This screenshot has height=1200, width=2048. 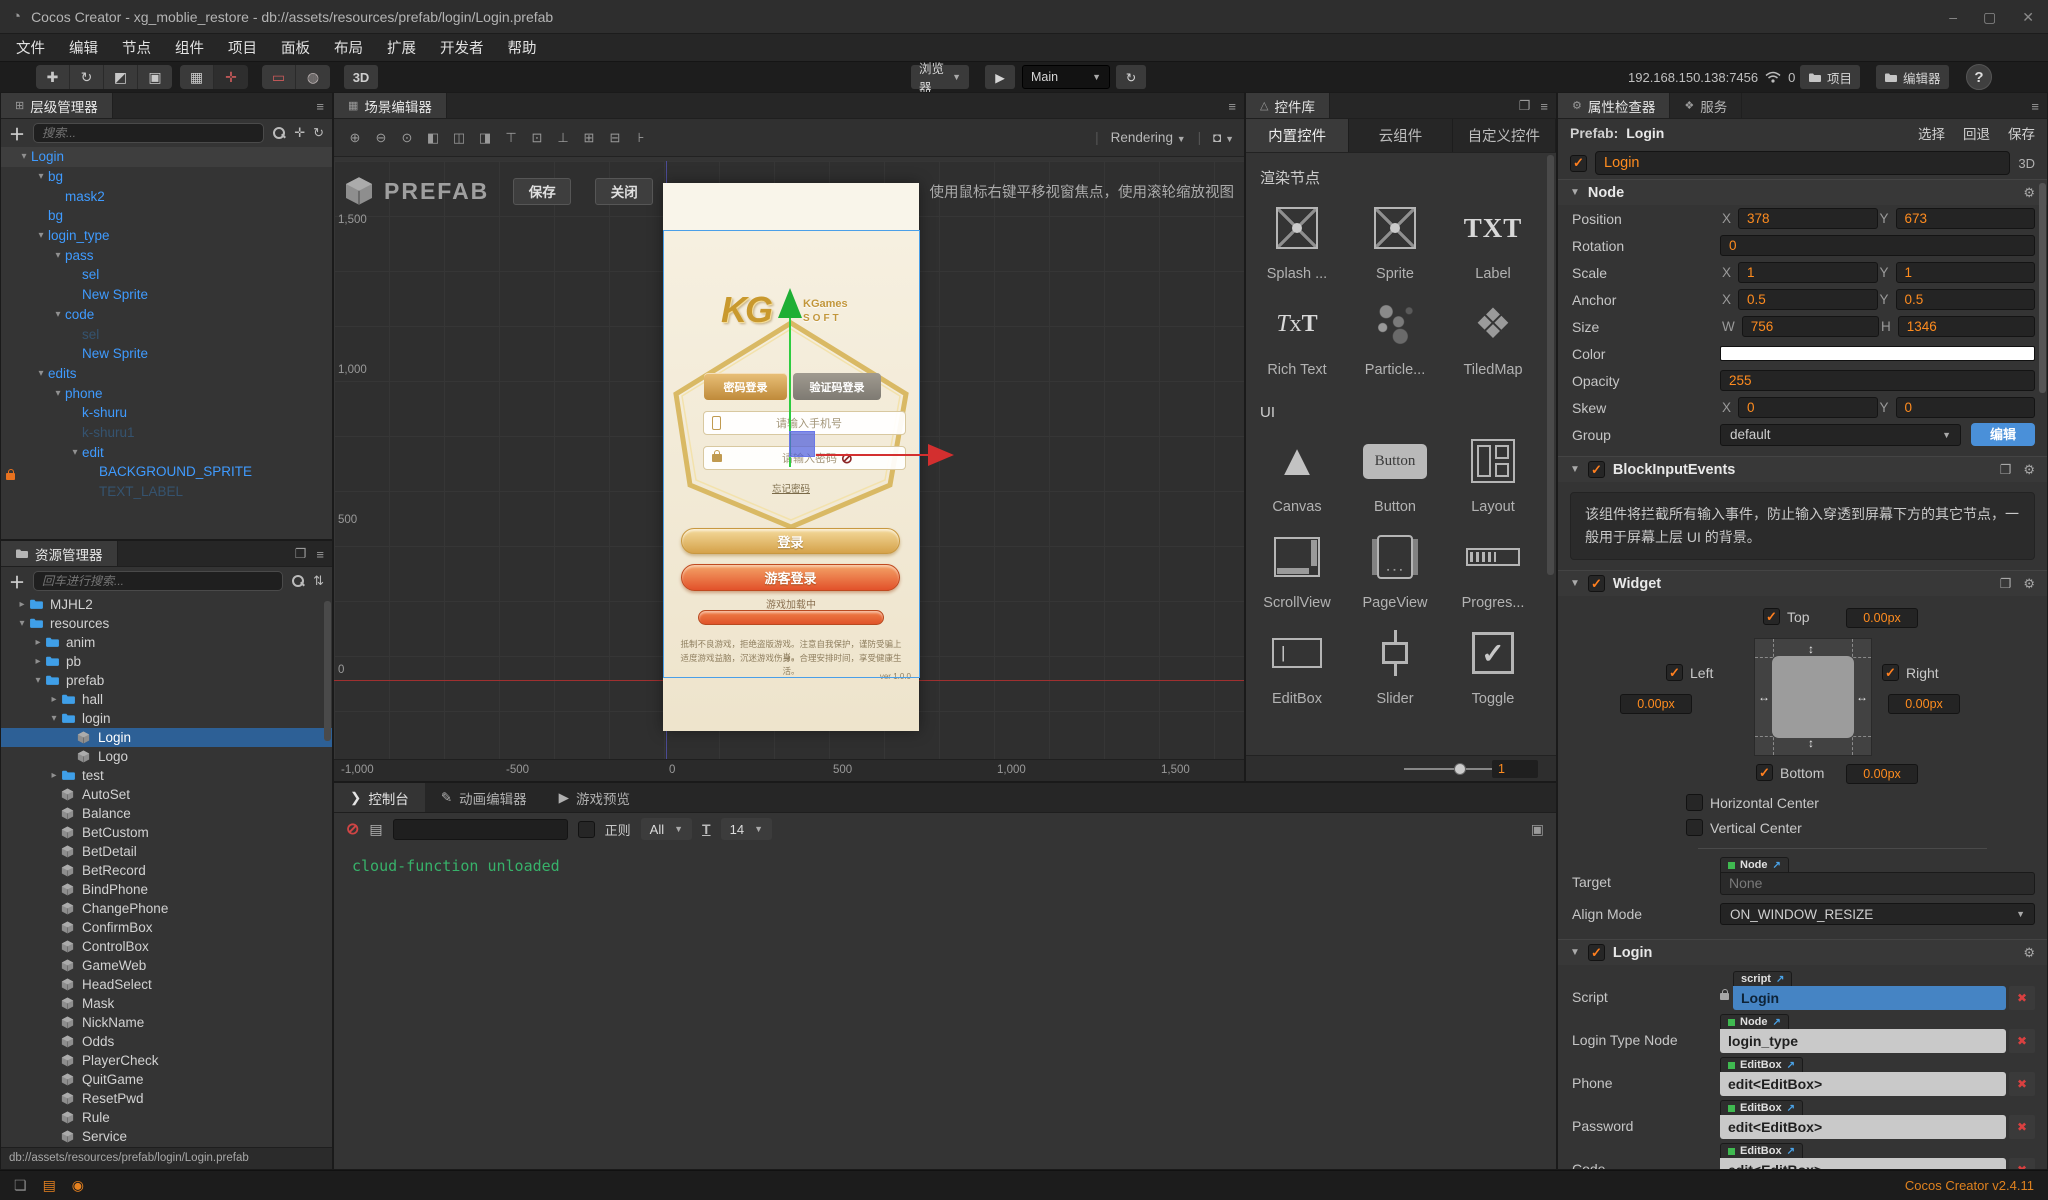 What do you see at coordinates (166, 490) in the screenshot?
I see `tree-item: TEXT_LABEL` at bounding box center [166, 490].